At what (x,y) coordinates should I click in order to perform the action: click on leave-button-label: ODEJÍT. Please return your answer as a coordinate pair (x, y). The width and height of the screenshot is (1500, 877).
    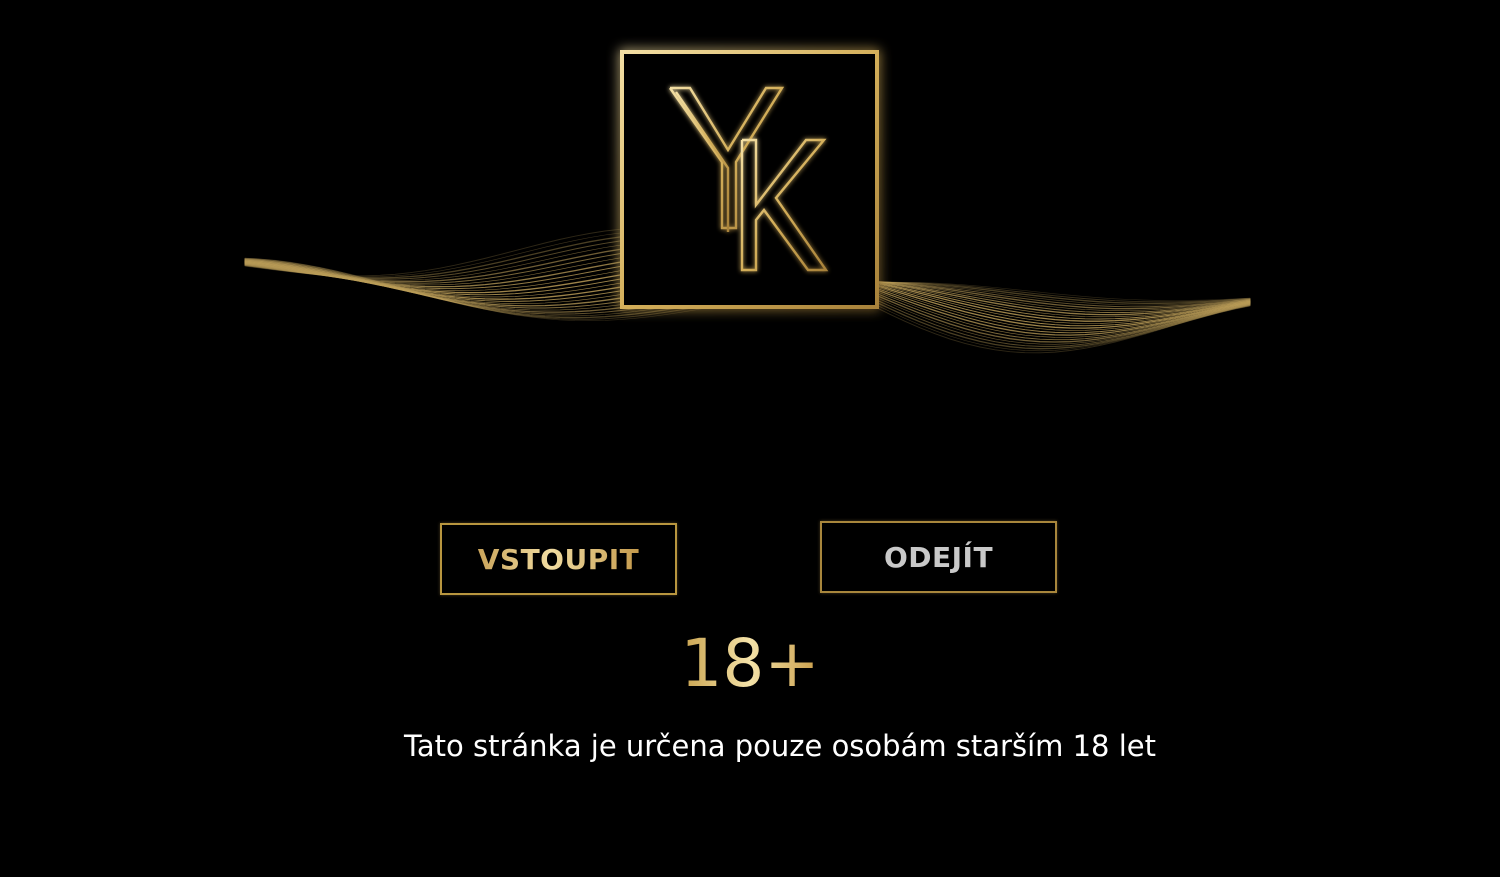
    Looking at the image, I should click on (938, 557).